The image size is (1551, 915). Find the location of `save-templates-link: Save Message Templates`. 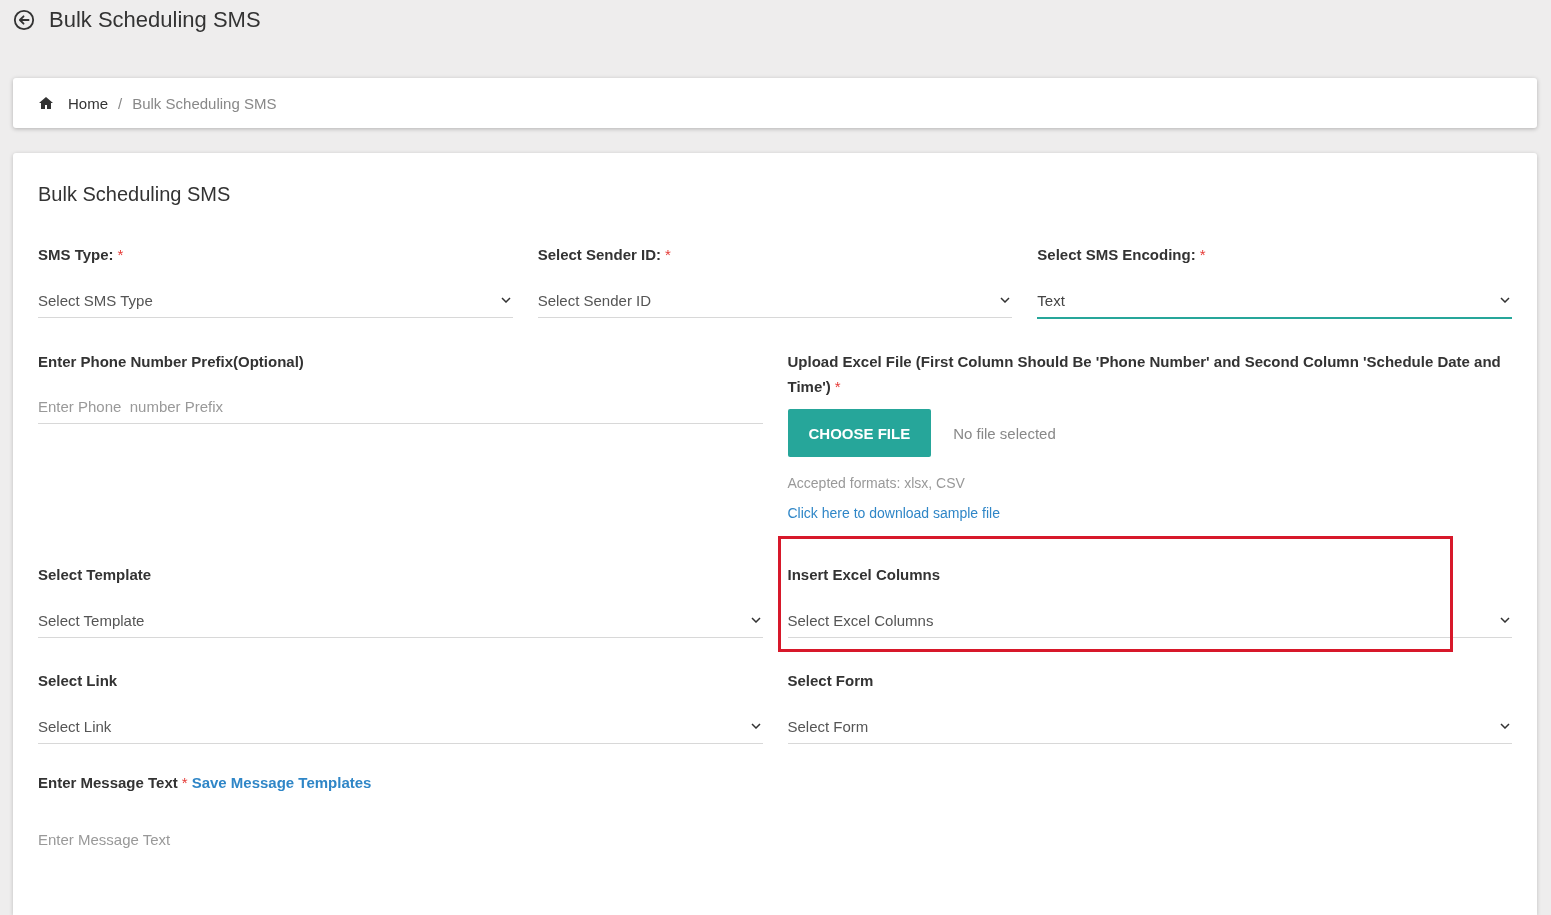

save-templates-link: Save Message Templates is located at coordinates (281, 782).